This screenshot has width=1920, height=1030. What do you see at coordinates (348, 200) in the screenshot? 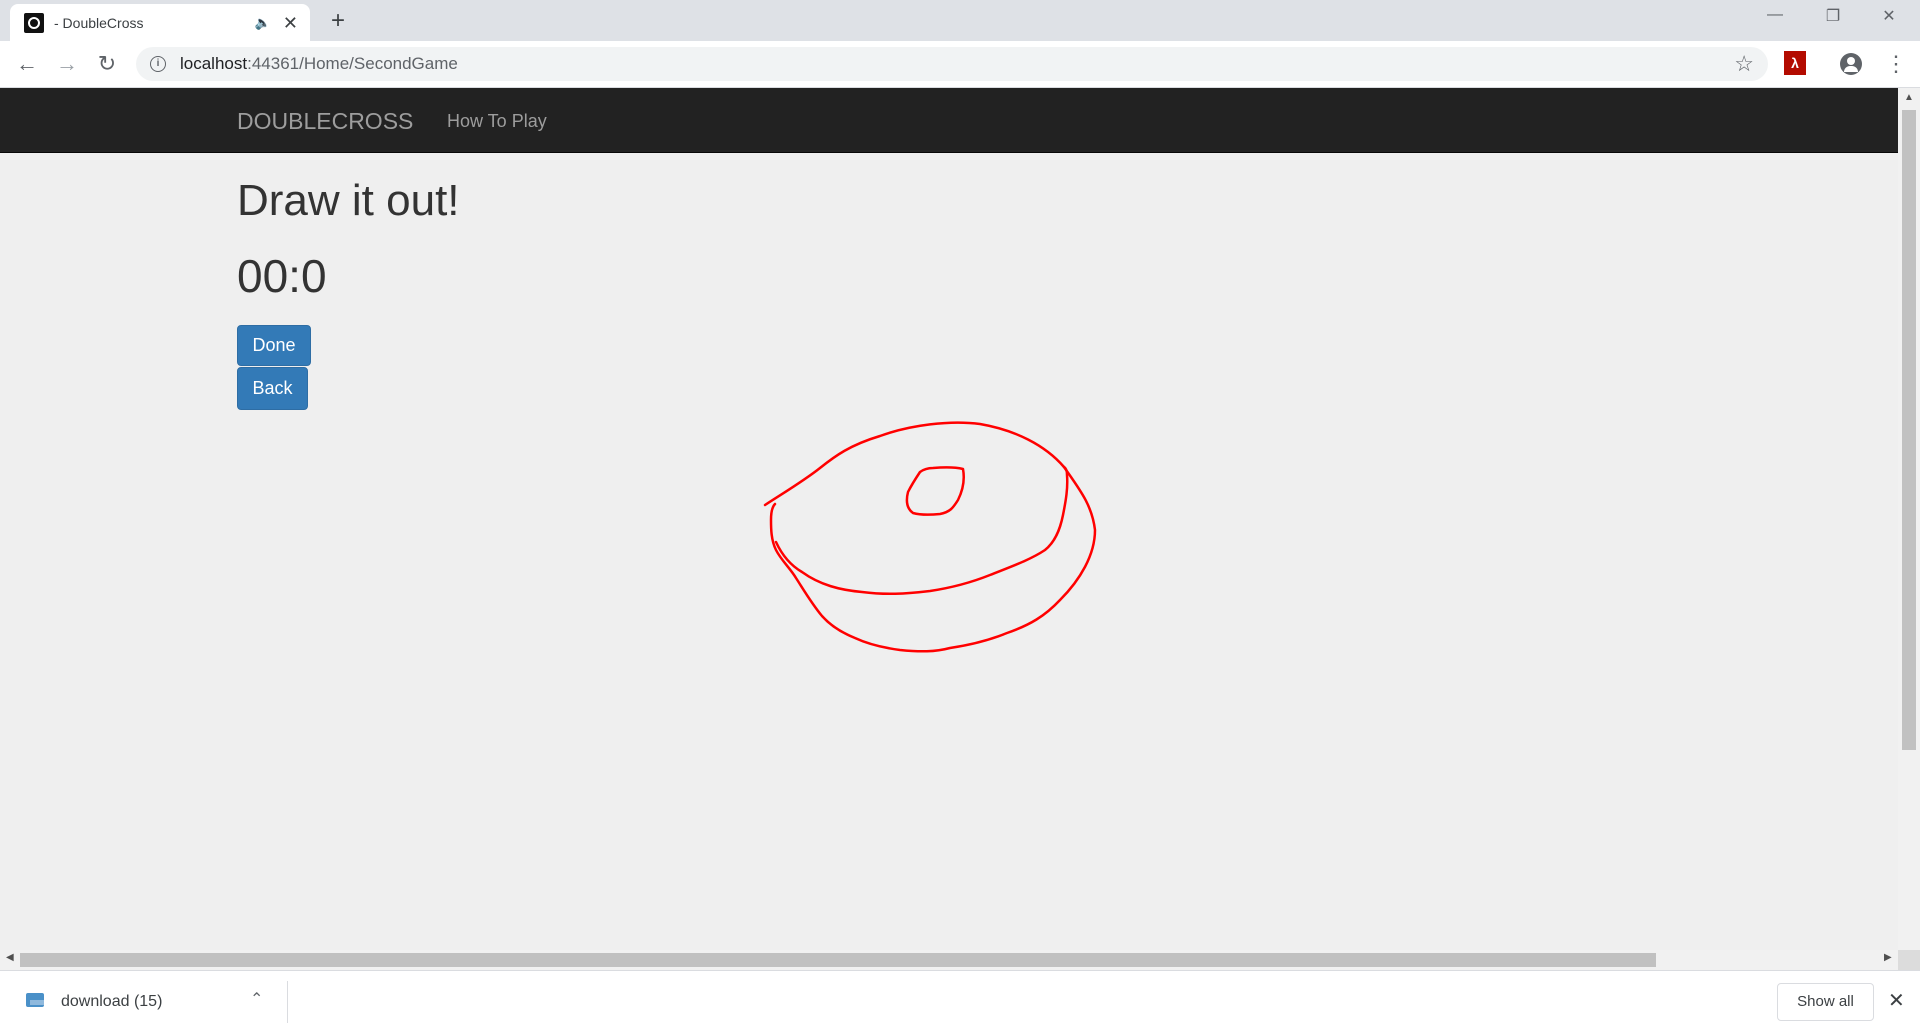
I see `page-title: Draw it out!` at bounding box center [348, 200].